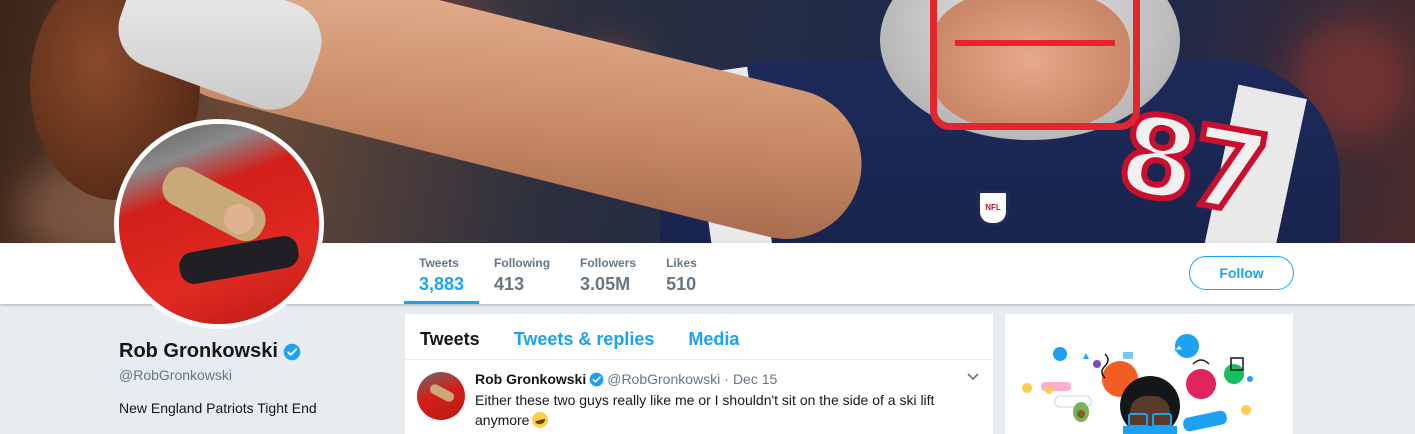 The height and width of the screenshot is (434, 1415). What do you see at coordinates (755, 379) in the screenshot?
I see `tweet-timestamp: Dec 15` at bounding box center [755, 379].